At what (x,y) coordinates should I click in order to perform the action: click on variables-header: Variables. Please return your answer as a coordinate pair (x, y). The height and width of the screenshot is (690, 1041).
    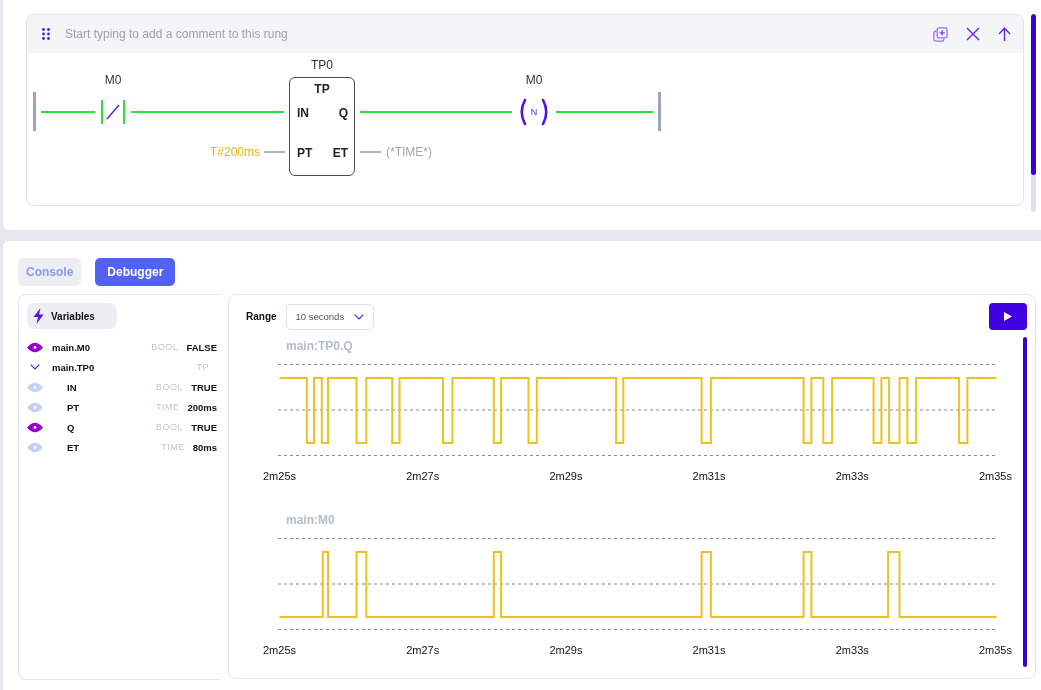
    Looking at the image, I should click on (72, 316).